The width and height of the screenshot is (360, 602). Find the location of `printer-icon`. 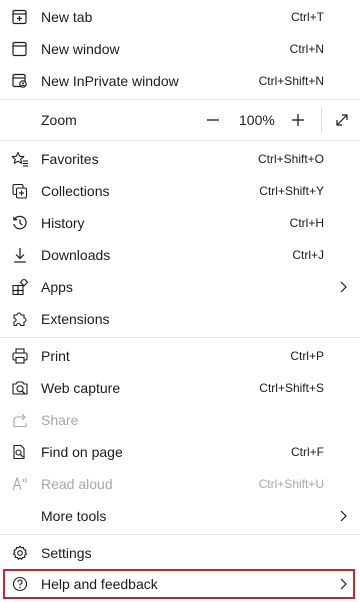

printer-icon is located at coordinates (20, 356).